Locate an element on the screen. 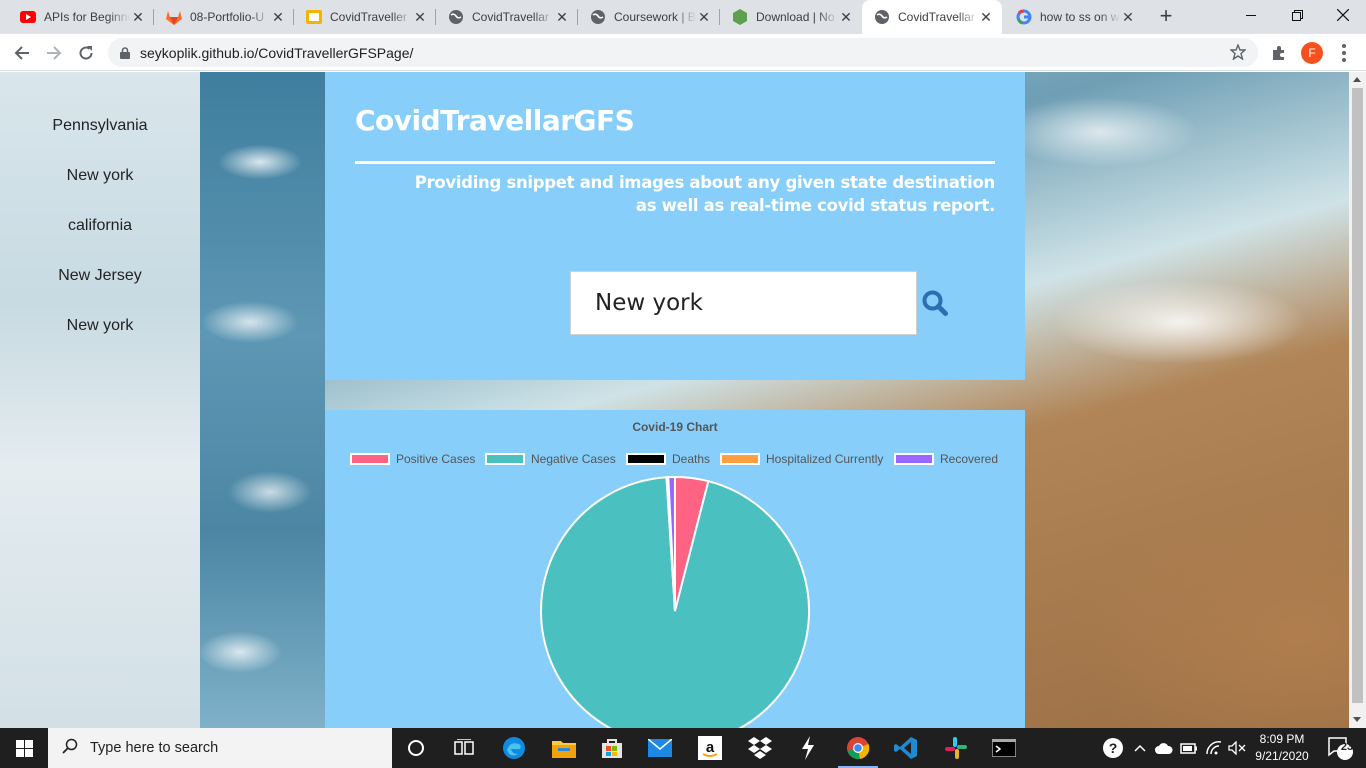 The image size is (1366, 768). legend-label: Deaths is located at coordinates (691, 459).